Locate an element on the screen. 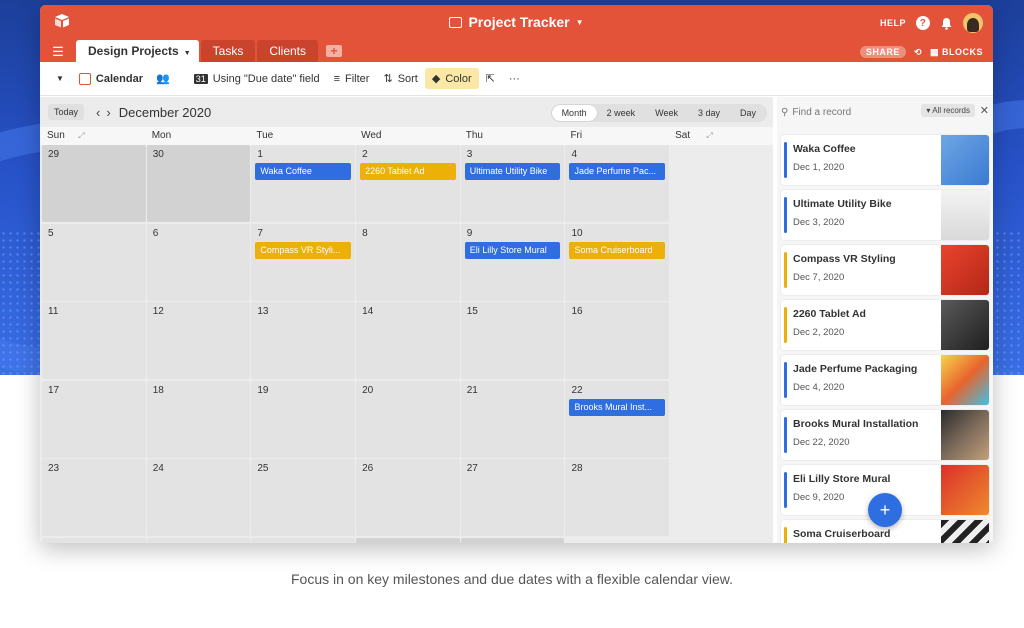 This screenshot has width=1024, height=628. calendar-day-cell: 6 is located at coordinates (198, 262).